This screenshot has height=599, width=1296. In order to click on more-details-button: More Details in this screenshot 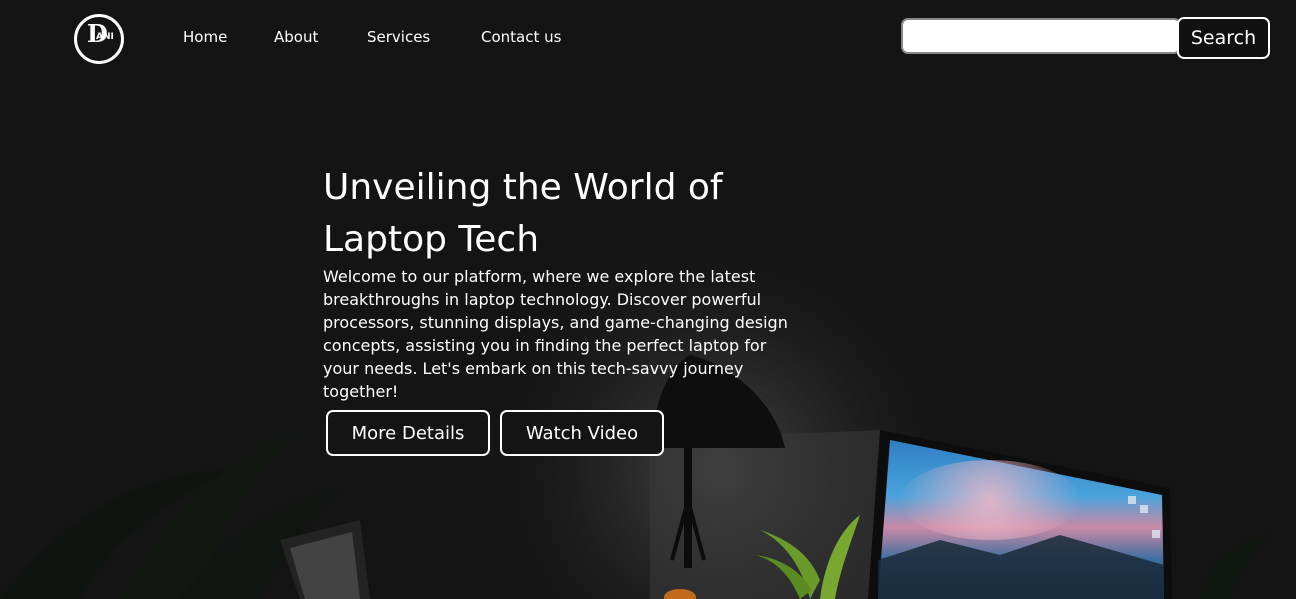, I will do `click(408, 433)`.